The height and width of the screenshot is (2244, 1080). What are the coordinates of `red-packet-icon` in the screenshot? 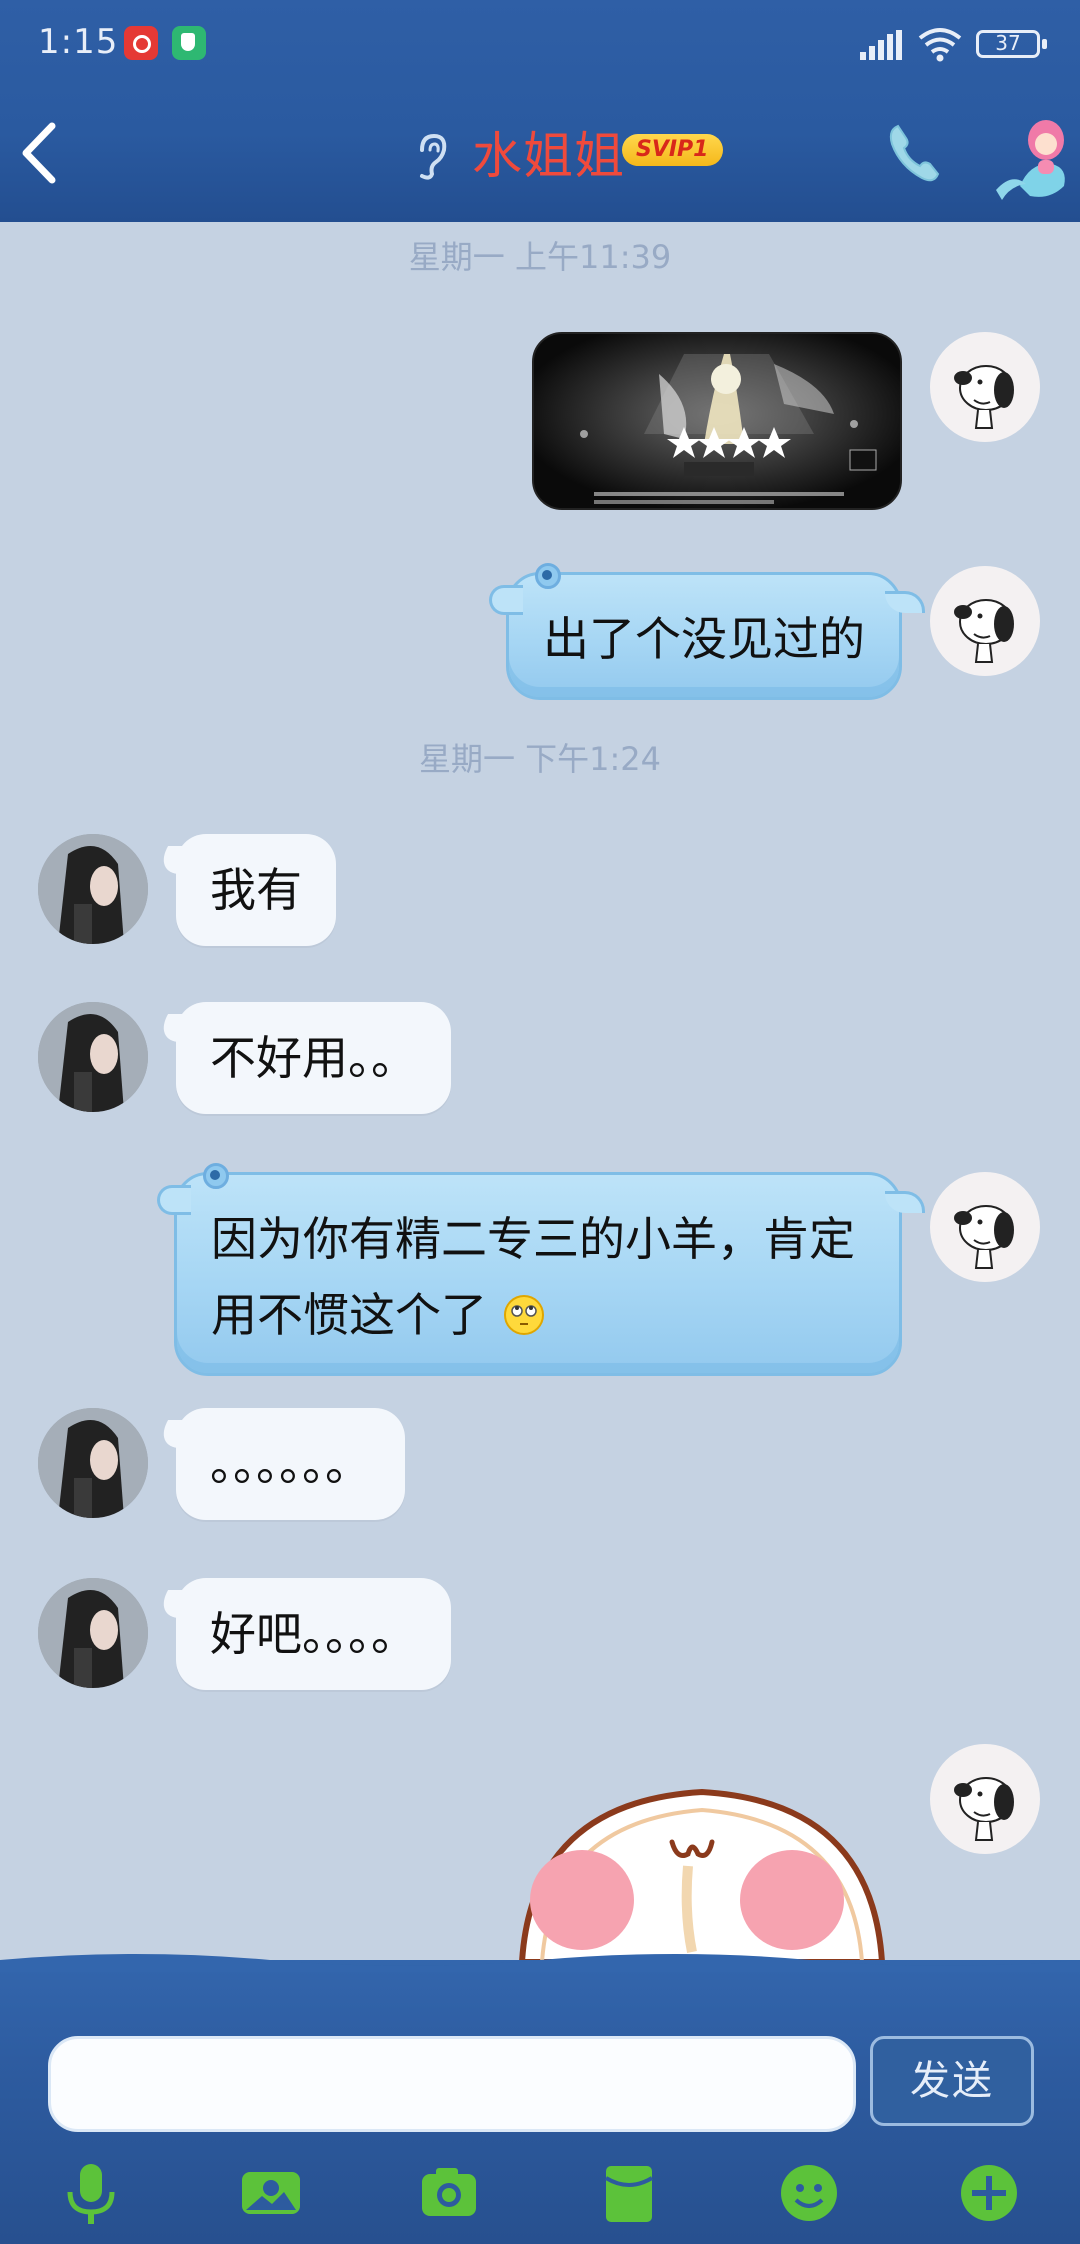 It's located at (629, 2193).